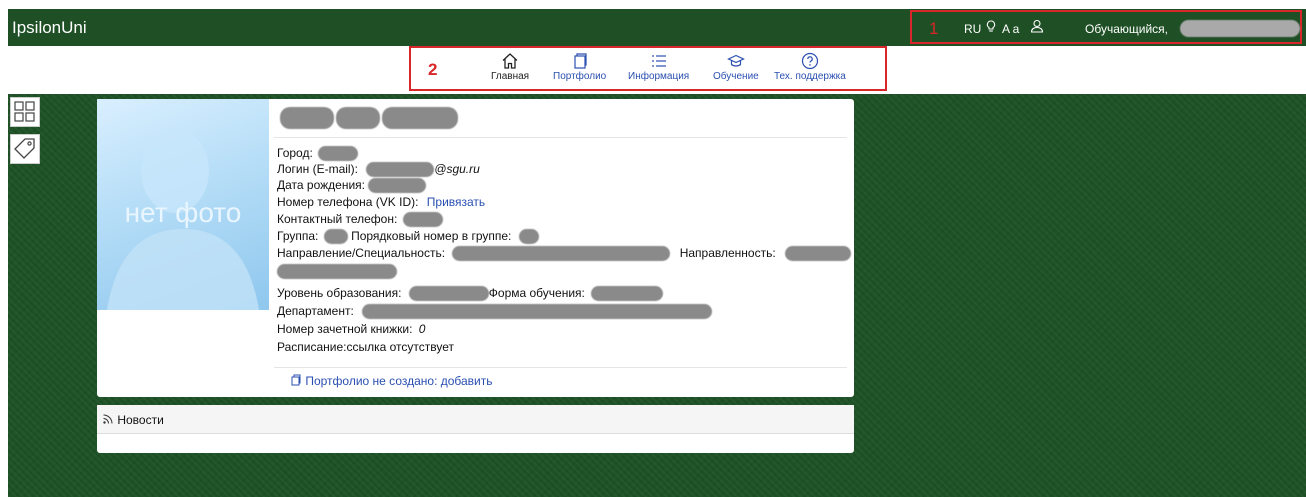 Image resolution: width=1306 pixels, height=497 pixels. Describe the element at coordinates (183, 212) in the screenshot. I see `no-photo-text: нет фото` at that location.